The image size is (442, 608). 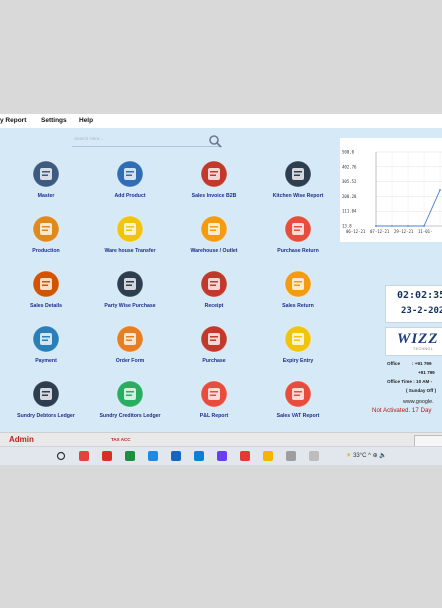 I want to click on tile-production: Production, so click(x=46, y=238).